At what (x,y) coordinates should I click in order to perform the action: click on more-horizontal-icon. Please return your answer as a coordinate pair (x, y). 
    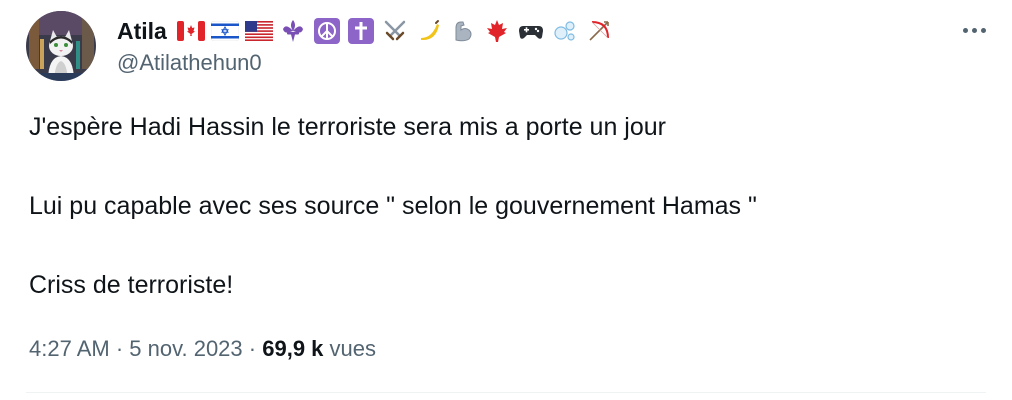
    Looking at the image, I should click on (974, 30).